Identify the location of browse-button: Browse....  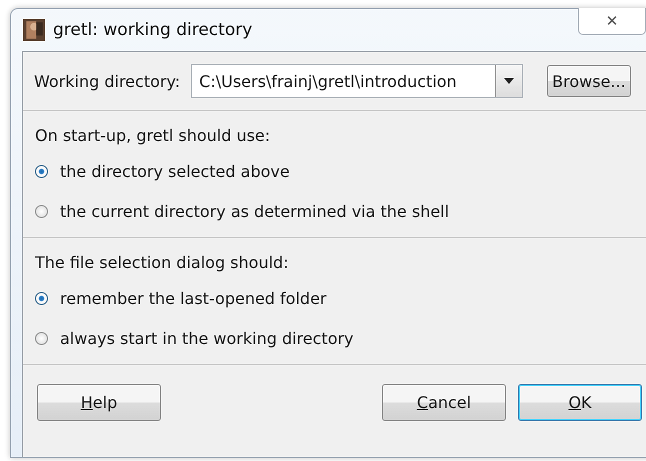
(589, 81).